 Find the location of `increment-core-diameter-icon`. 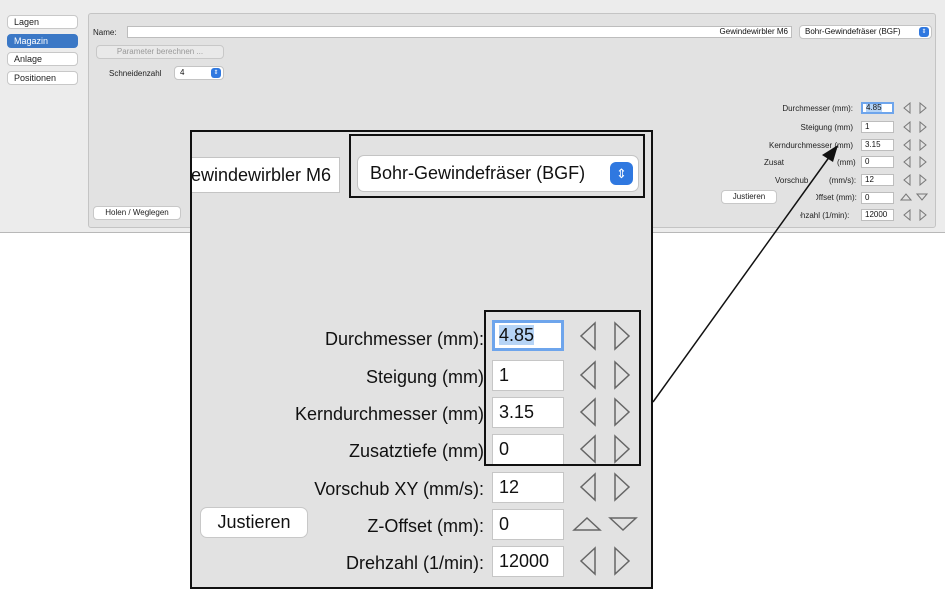

increment-core-diameter-icon is located at coordinates (923, 145).